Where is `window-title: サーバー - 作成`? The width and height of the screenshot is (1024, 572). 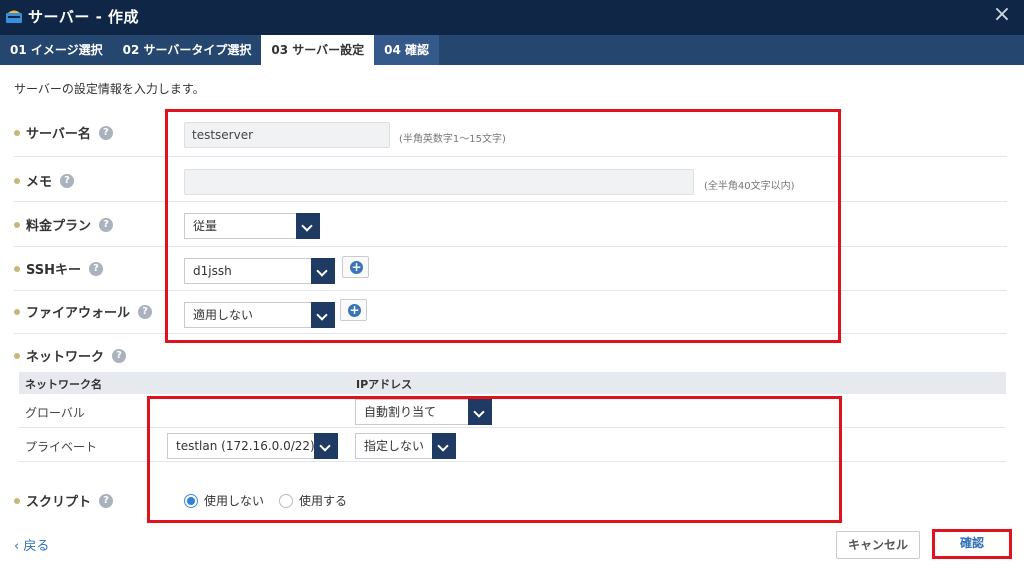
window-title: サーバー - 作成 is located at coordinates (84, 17).